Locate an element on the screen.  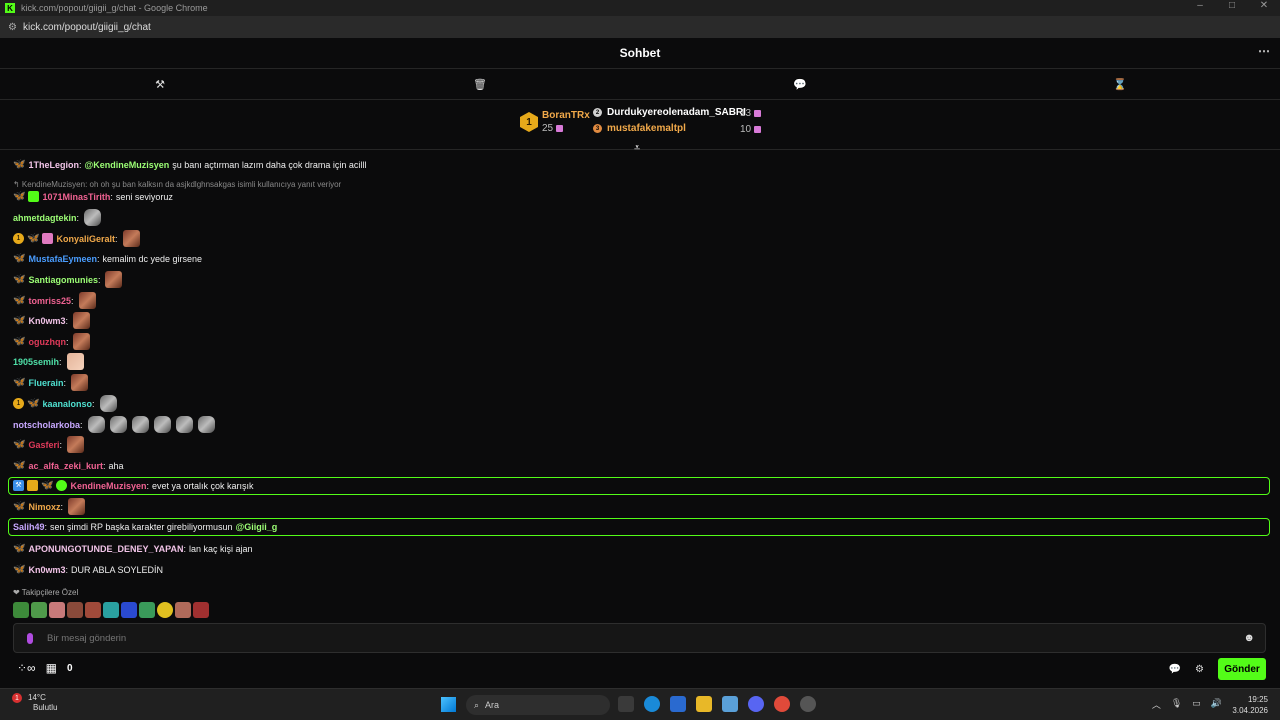
maximize-button: □ is located at coordinates (1232, 5).